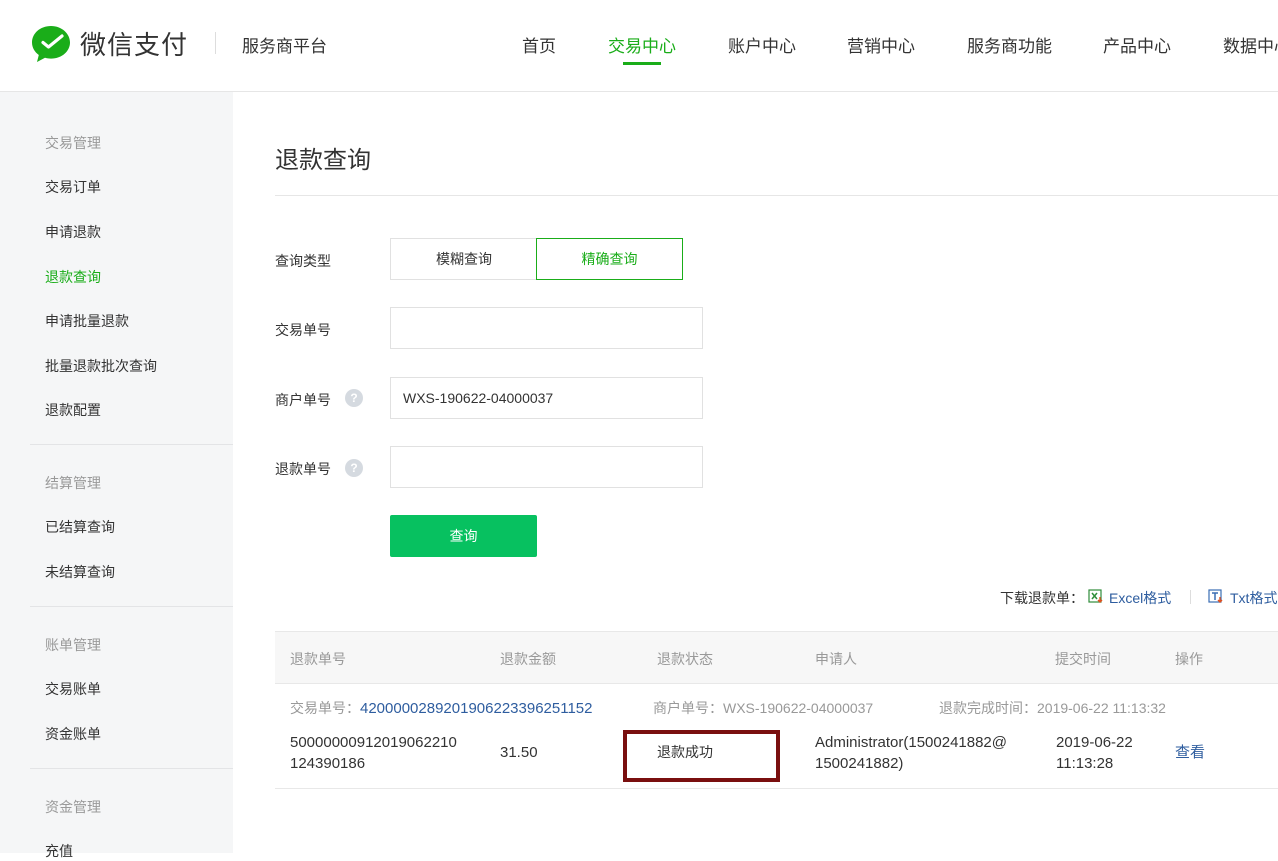  What do you see at coordinates (303, 261) in the screenshot?
I see `query-type-label: 查询类型` at bounding box center [303, 261].